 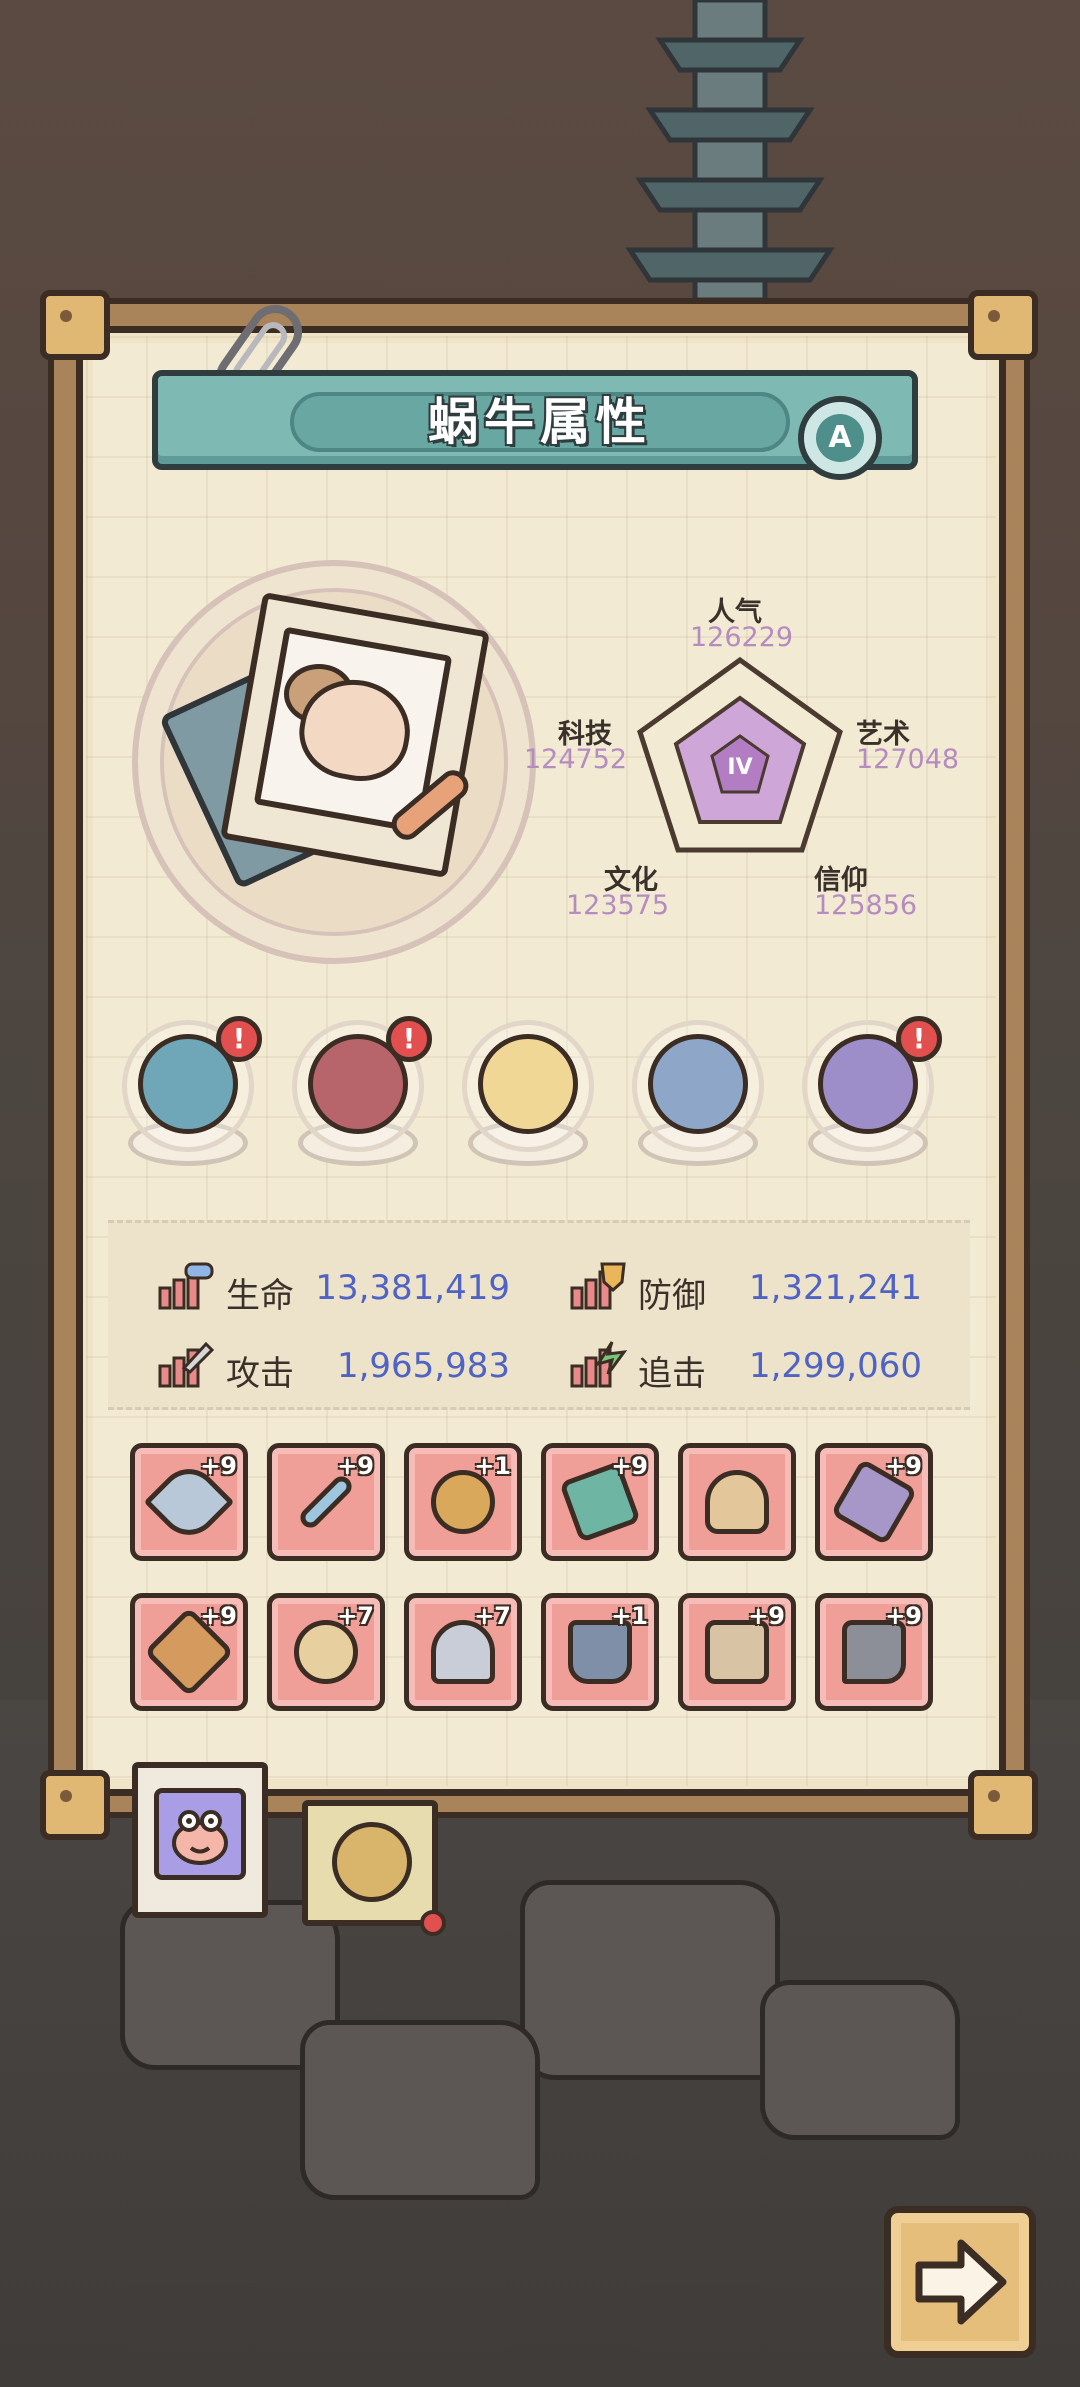 What do you see at coordinates (599, 1364) in the screenshot?
I see `chase-stat-icon` at bounding box center [599, 1364].